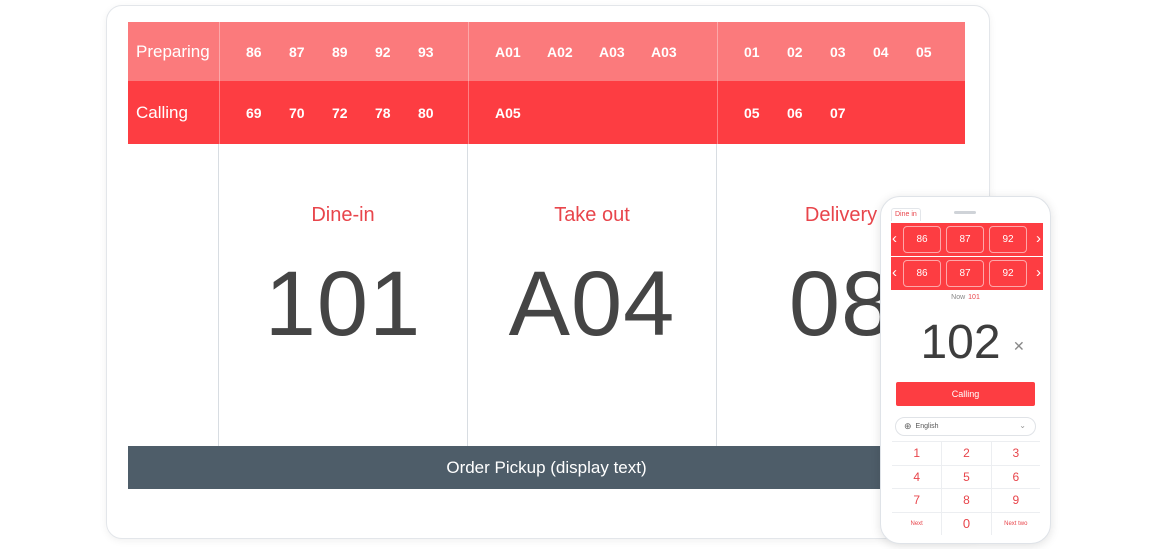 This screenshot has width=1158, height=549. I want to click on keypad-key-6: 6, so click(1015, 476).